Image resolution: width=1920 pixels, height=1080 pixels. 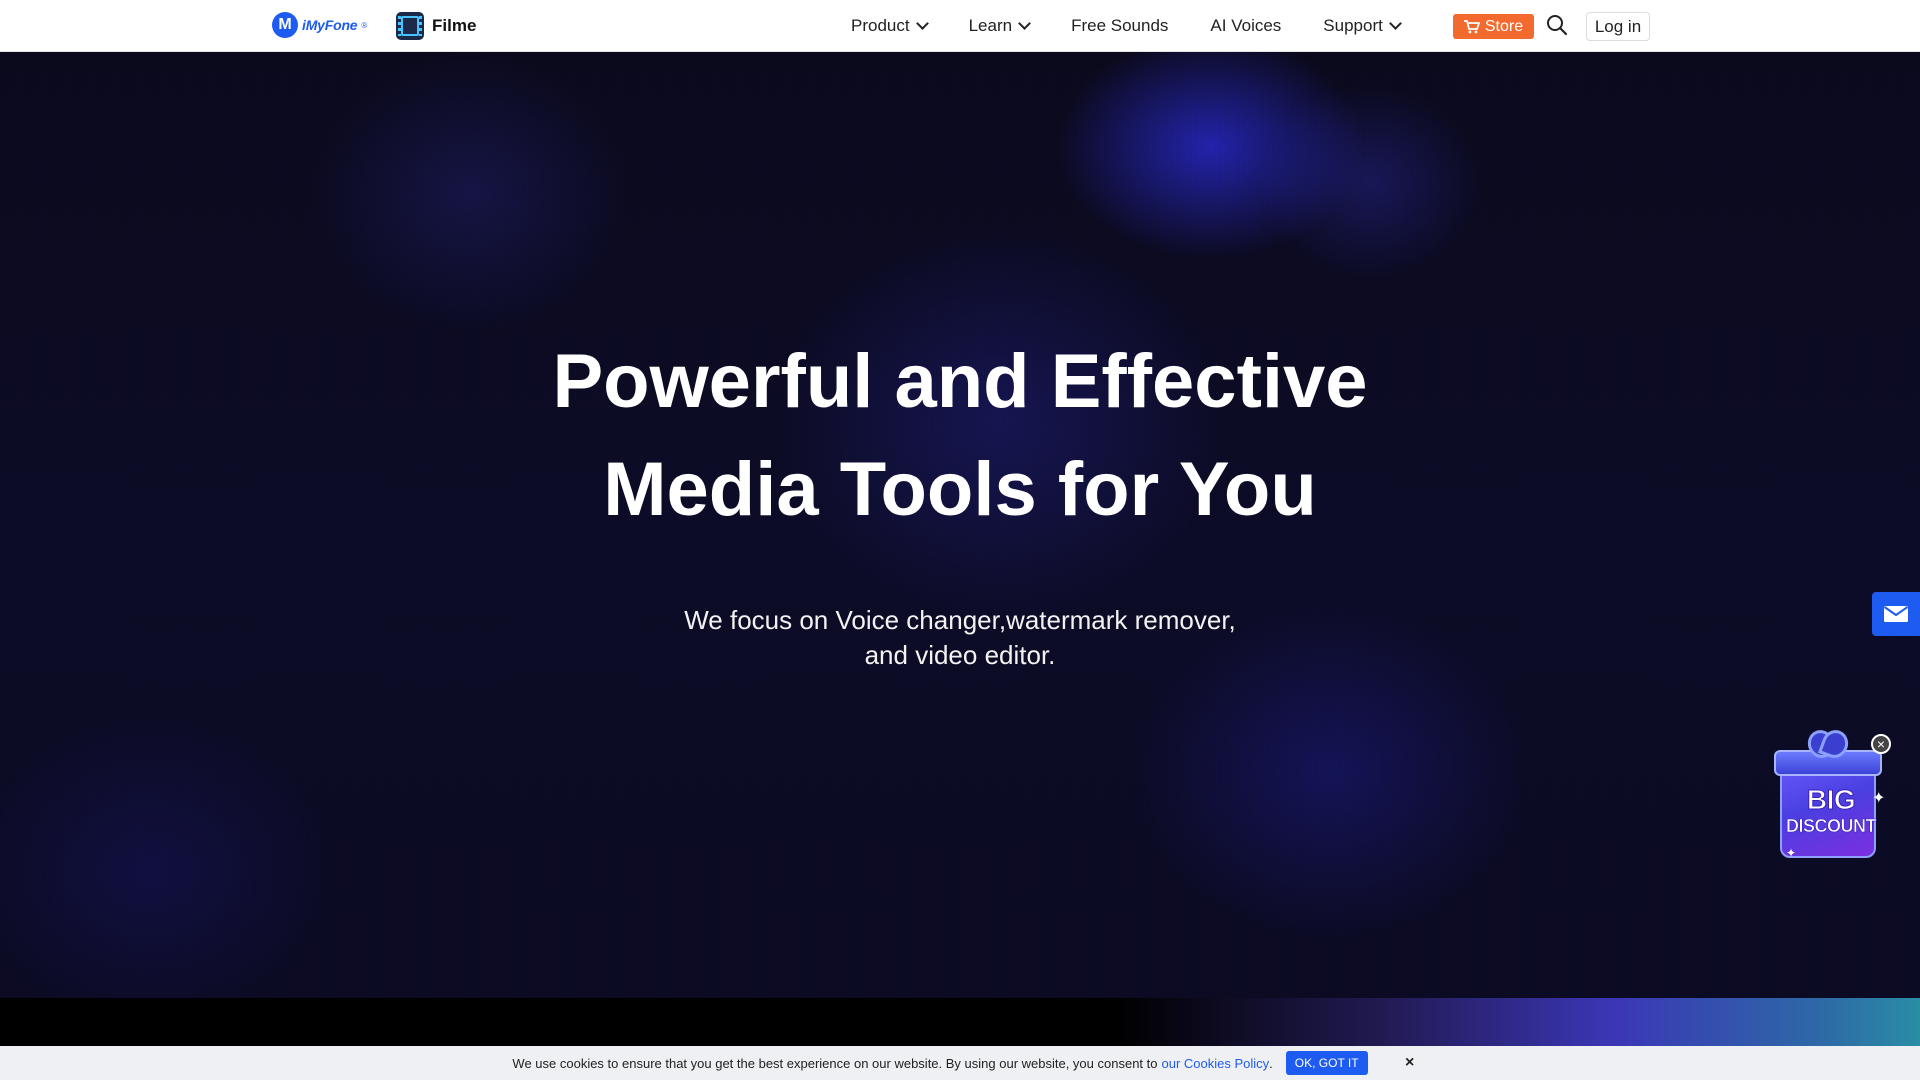 I want to click on hero-title-line1: Powerful and Effective, so click(x=960, y=381).